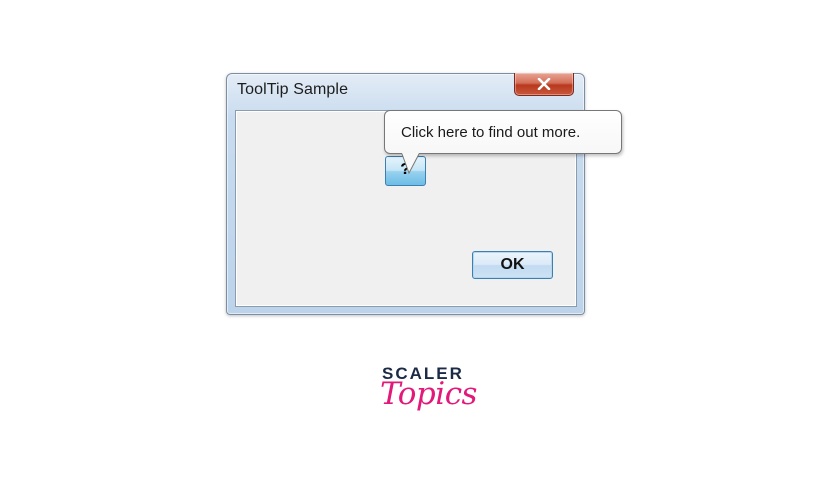  I want to click on logo-wordmark-topics: Topics, so click(428, 394).